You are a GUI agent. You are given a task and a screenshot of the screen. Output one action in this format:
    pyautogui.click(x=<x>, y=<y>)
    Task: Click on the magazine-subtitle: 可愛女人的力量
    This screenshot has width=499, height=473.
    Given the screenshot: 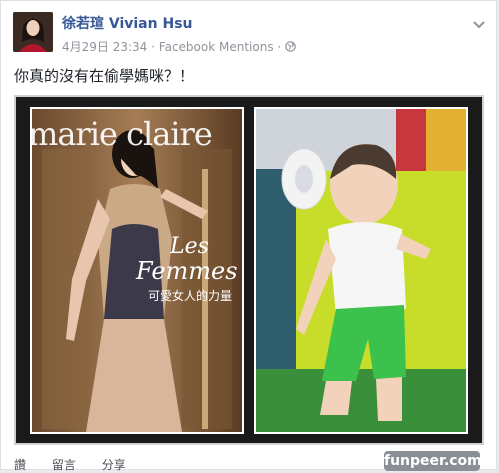 What is the action you would take?
    pyautogui.click(x=190, y=296)
    